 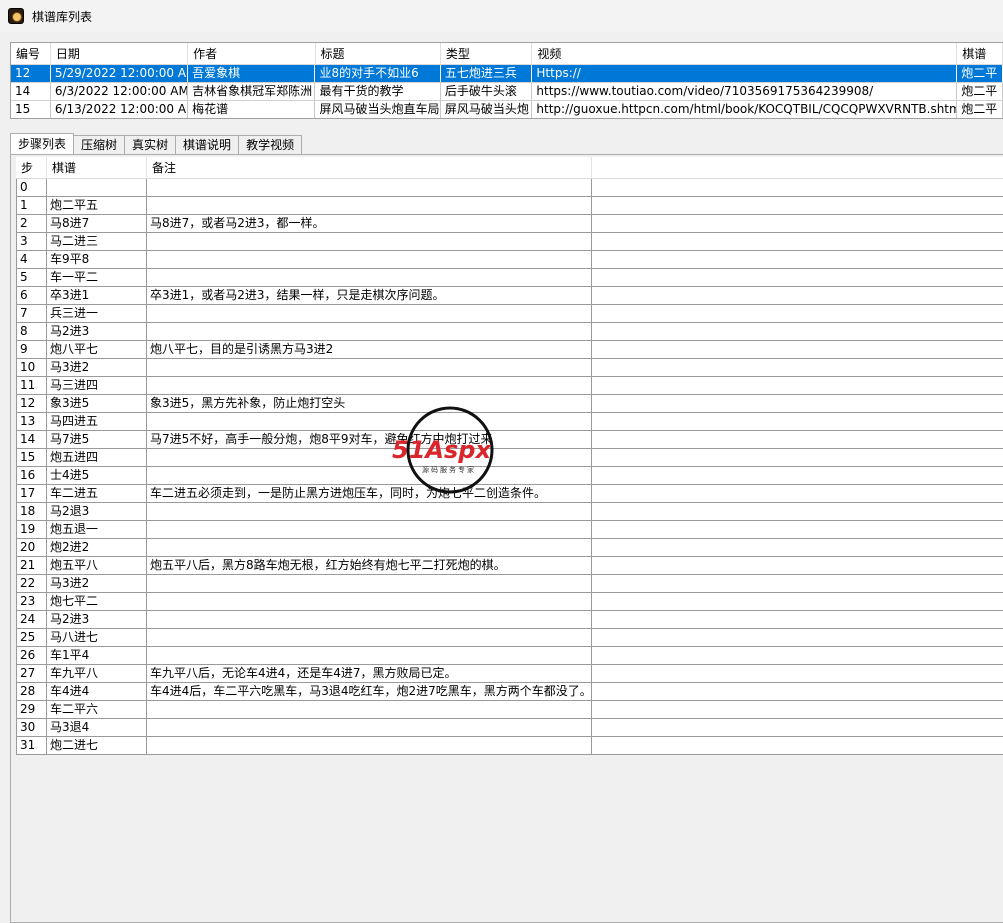 I want to click on step-row: 0, so click(x=509, y=188).